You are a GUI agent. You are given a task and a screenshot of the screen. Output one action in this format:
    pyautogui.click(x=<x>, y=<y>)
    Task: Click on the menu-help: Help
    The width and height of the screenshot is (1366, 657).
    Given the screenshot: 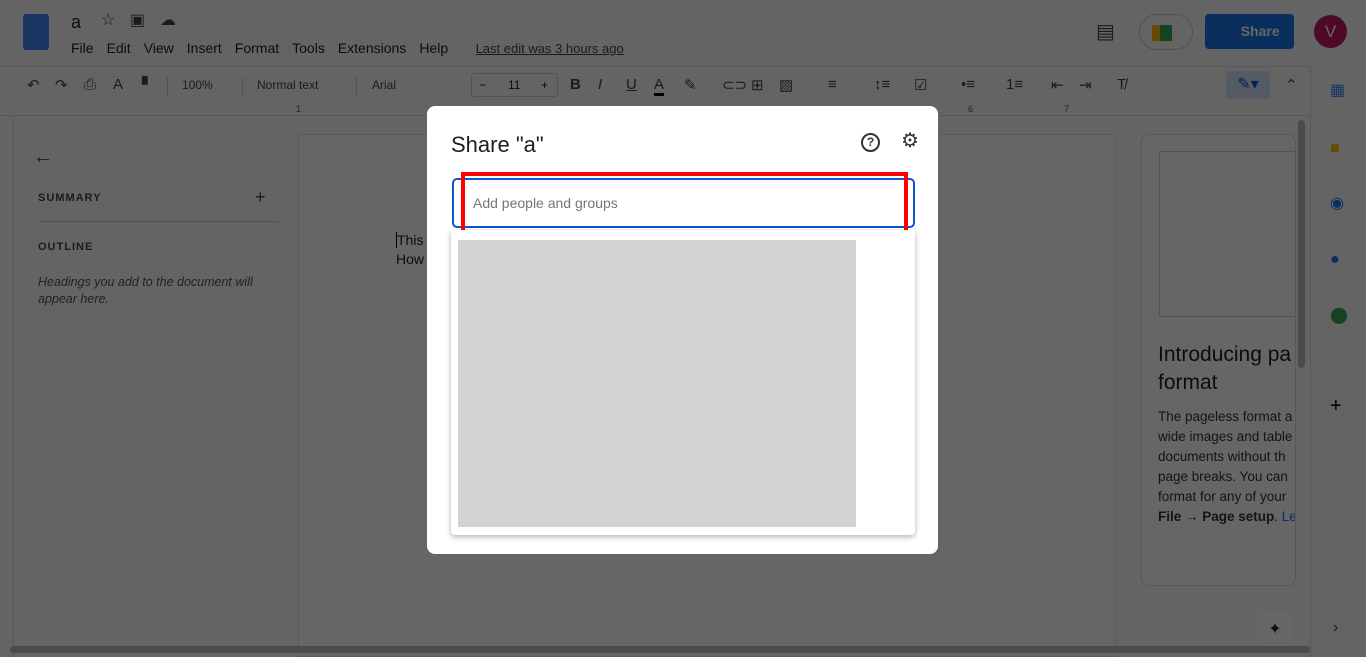 What is the action you would take?
    pyautogui.click(x=433, y=48)
    